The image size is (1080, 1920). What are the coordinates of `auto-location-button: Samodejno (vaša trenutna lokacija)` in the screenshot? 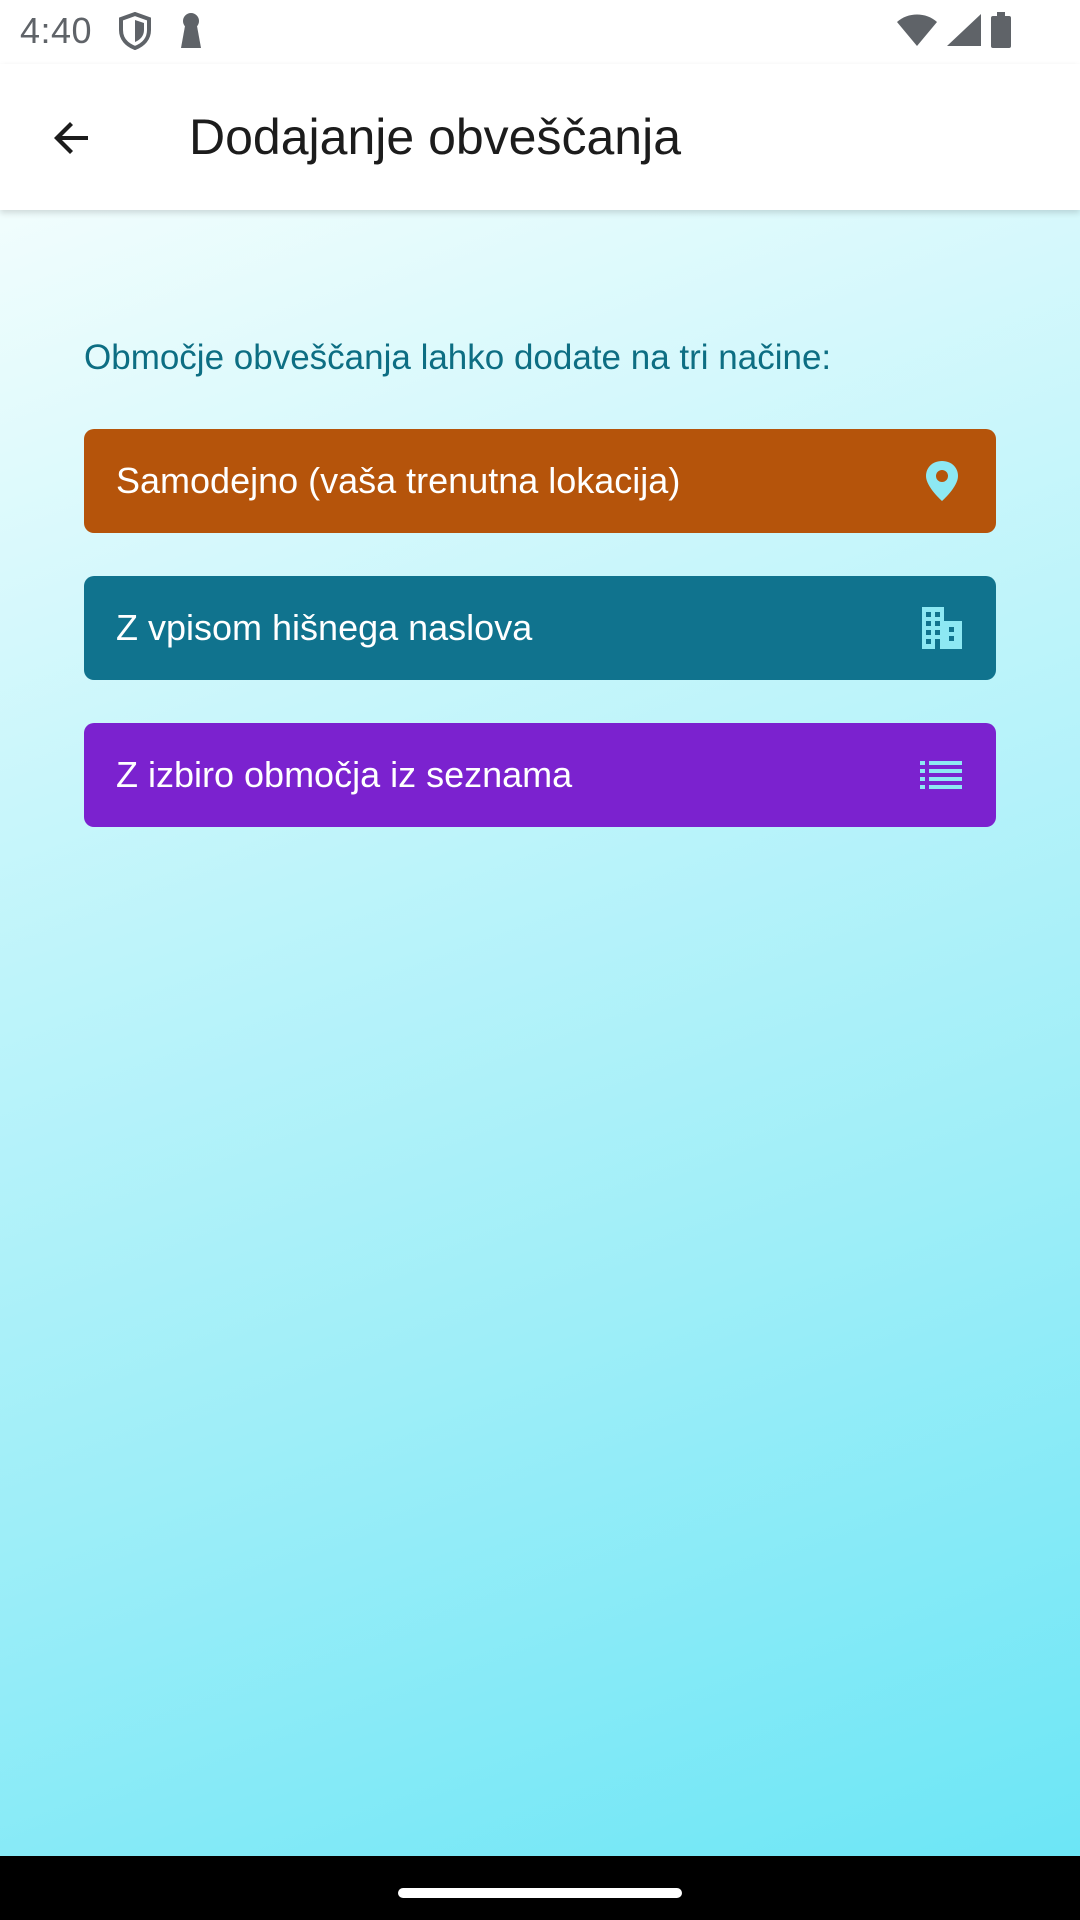 It's located at (540, 481).